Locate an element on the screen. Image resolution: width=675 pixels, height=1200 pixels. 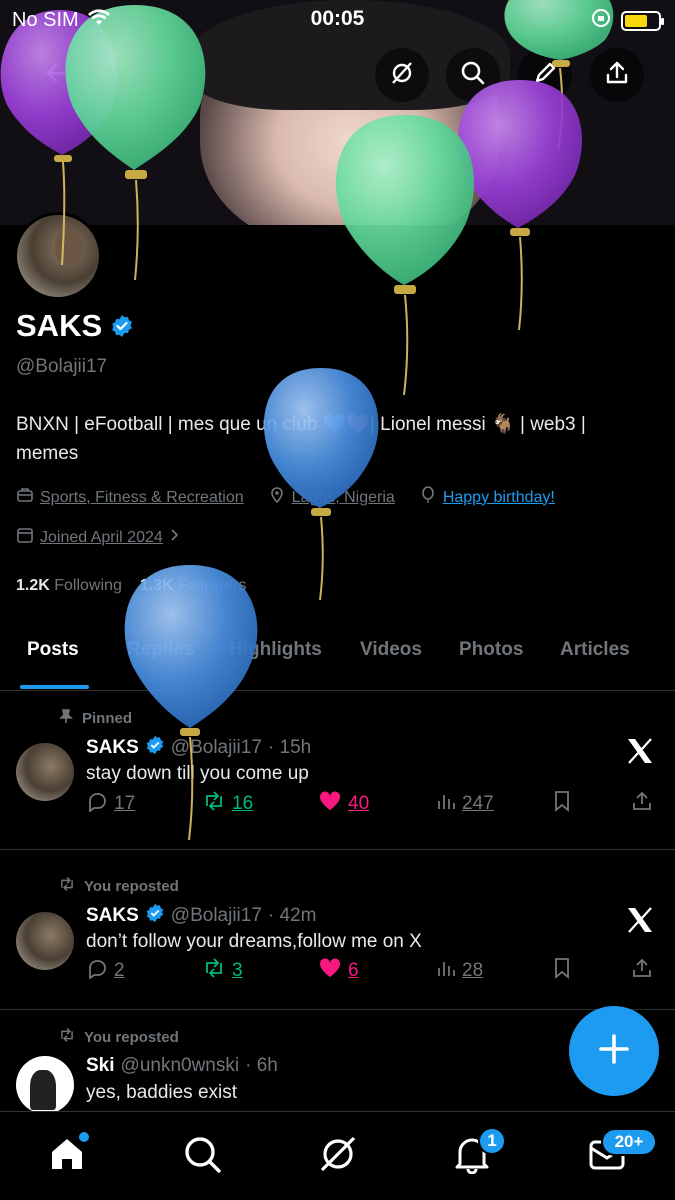
messages-badge: 20+ is located at coordinates (629, 1142).